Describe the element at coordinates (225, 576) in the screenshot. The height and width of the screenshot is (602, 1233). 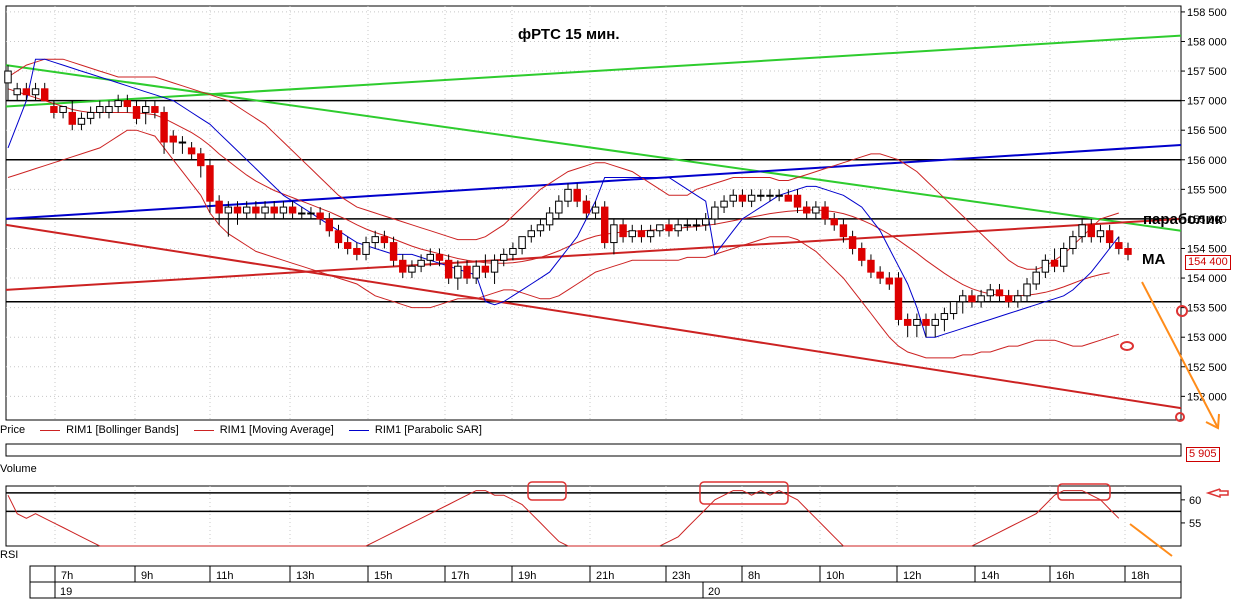
I see `time-label: 11h` at that location.